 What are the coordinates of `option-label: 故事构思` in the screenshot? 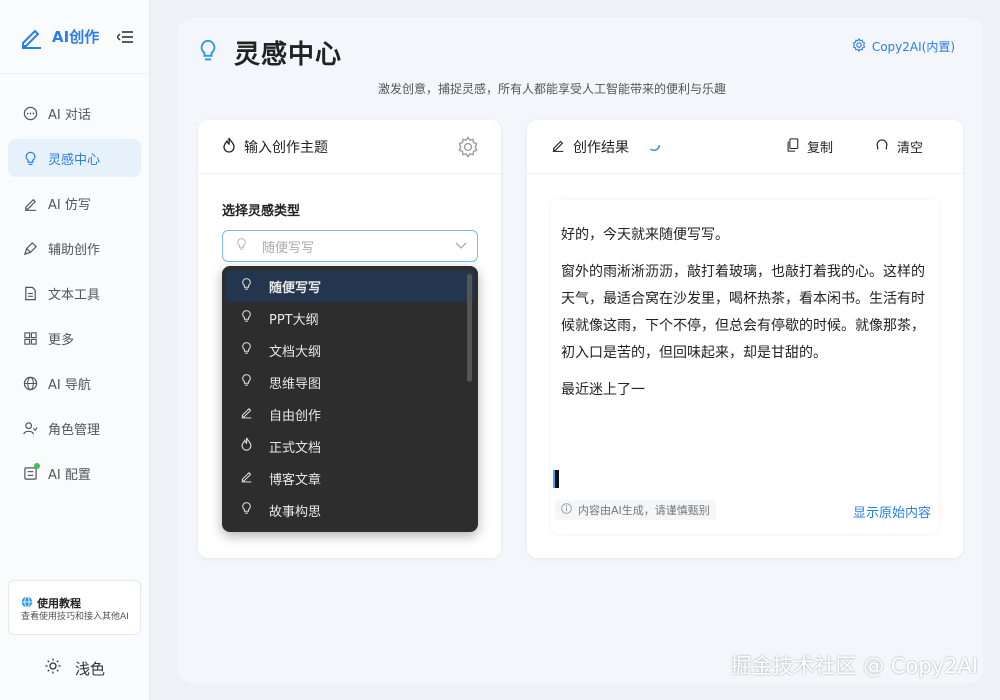 It's located at (295, 512).